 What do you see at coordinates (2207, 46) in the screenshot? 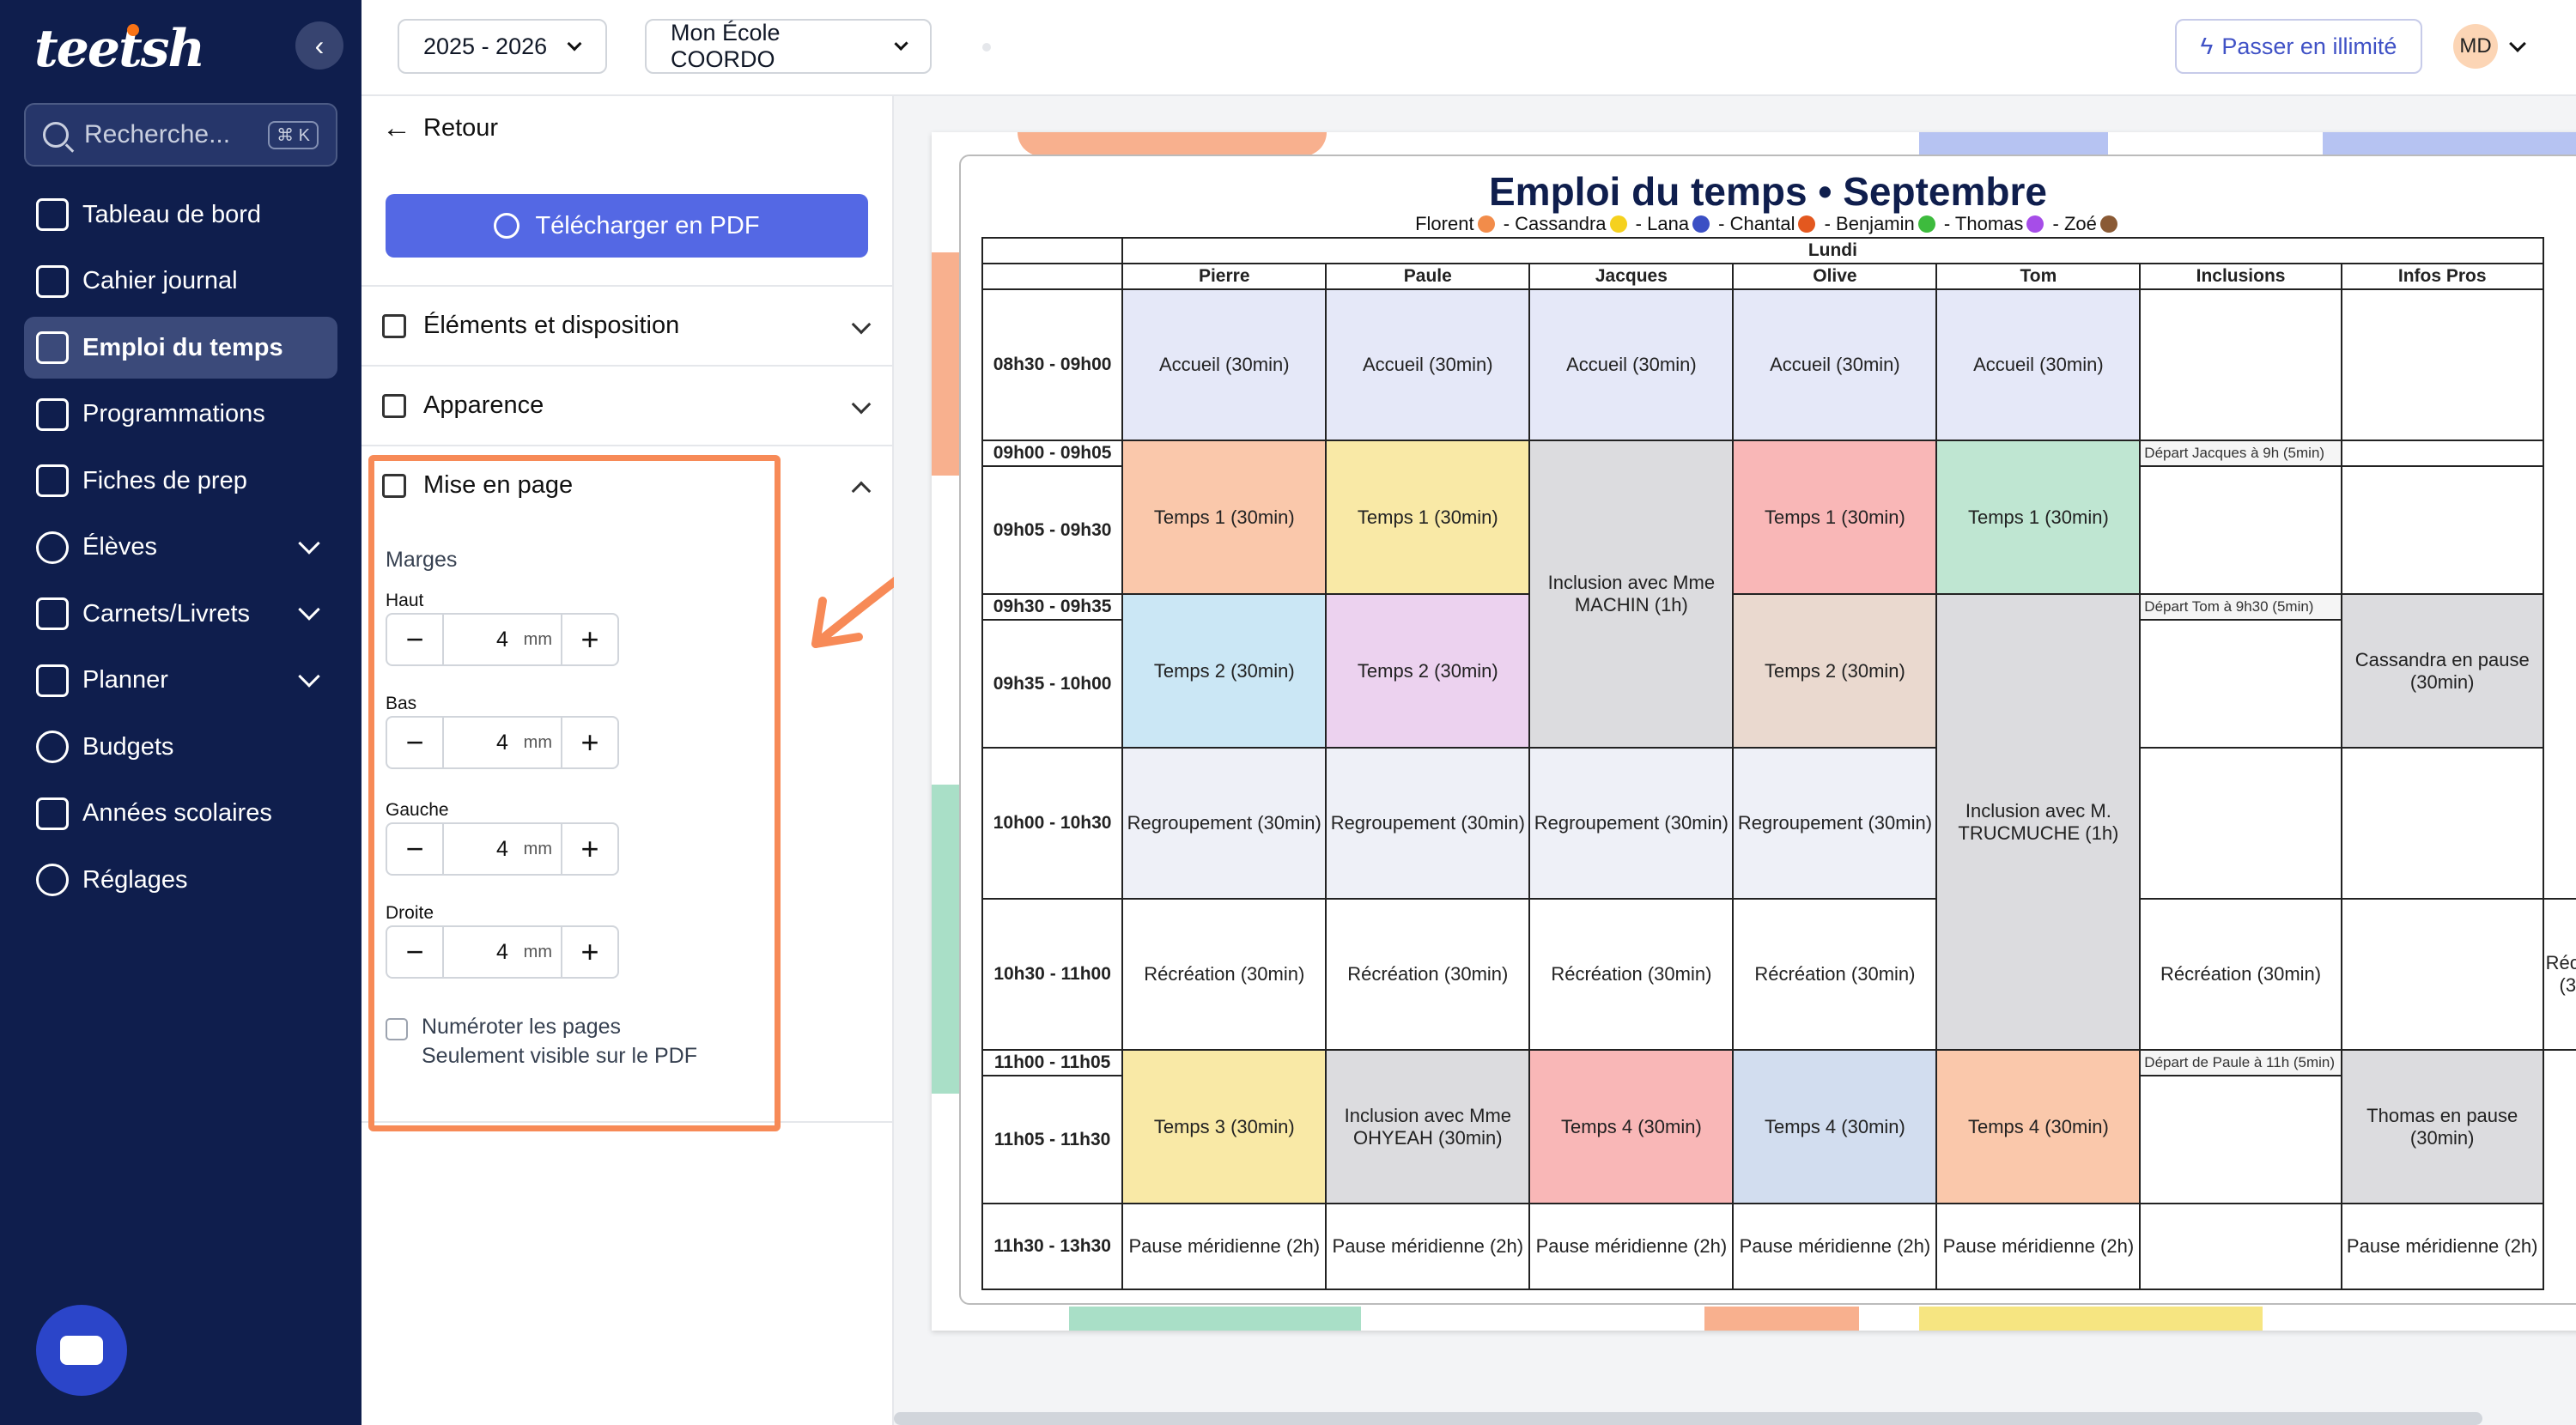
I see `lightning-icon: ϟ` at bounding box center [2207, 46].